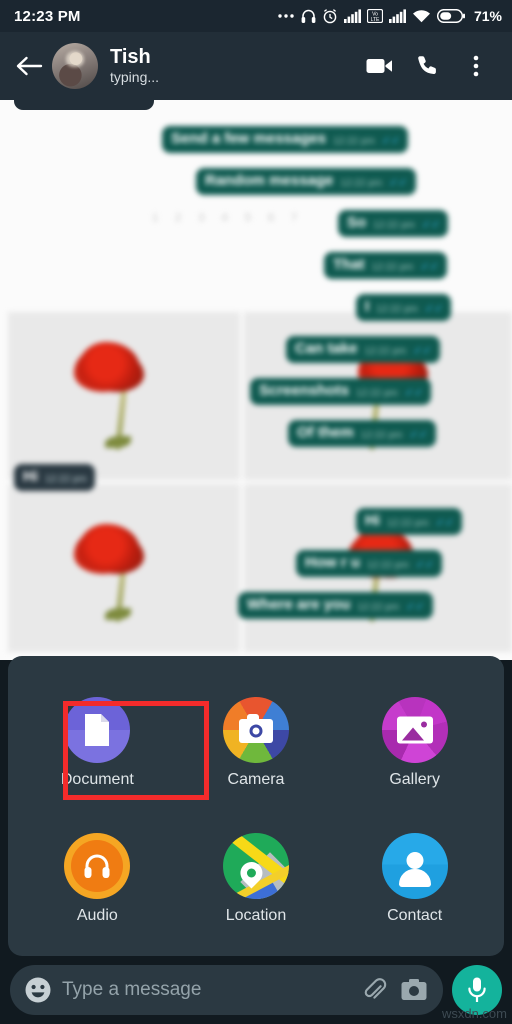 The height and width of the screenshot is (1024, 512). I want to click on attach-option-location: Location, so click(256, 878).